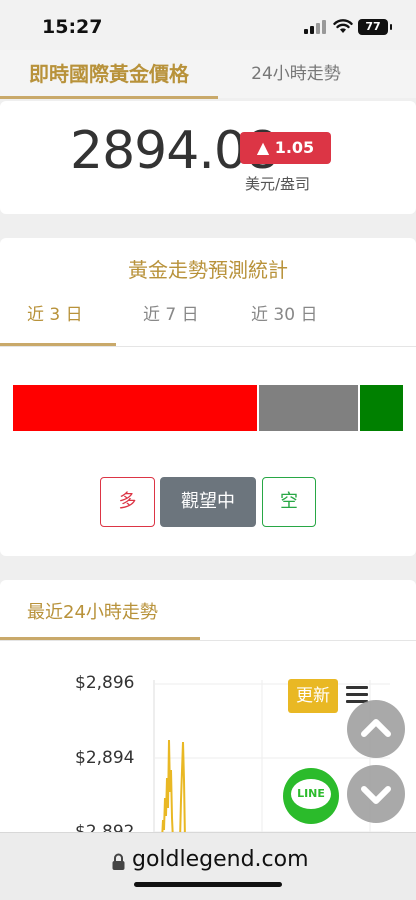  I want to click on scroll-up-button, so click(376, 729).